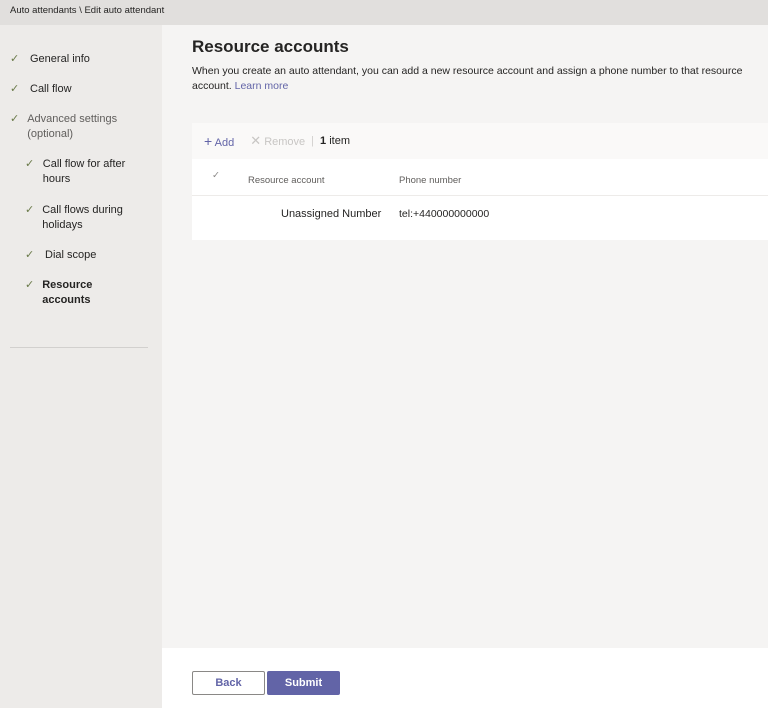 Image resolution: width=768 pixels, height=708 pixels. I want to click on table-toolbar: + Add ✕ Remove | 1 item, so click(480, 141).